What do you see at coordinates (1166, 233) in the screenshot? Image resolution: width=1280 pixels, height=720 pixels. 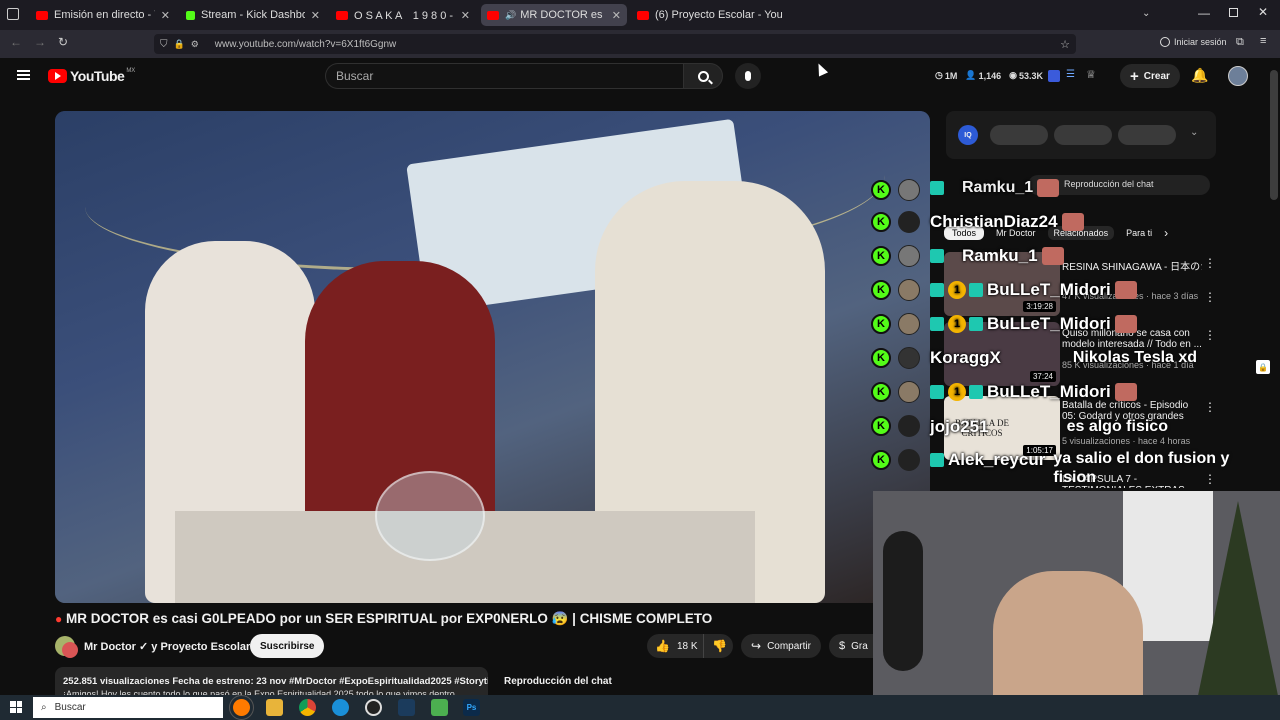 I see `chevron-right-icon: ›` at bounding box center [1166, 233].